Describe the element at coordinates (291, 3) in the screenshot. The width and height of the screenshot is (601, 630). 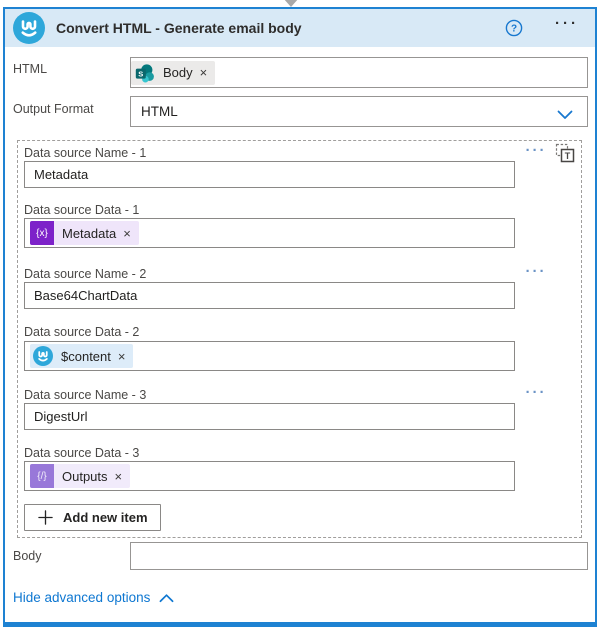
I see `flow-connector-arrow-icon` at that location.